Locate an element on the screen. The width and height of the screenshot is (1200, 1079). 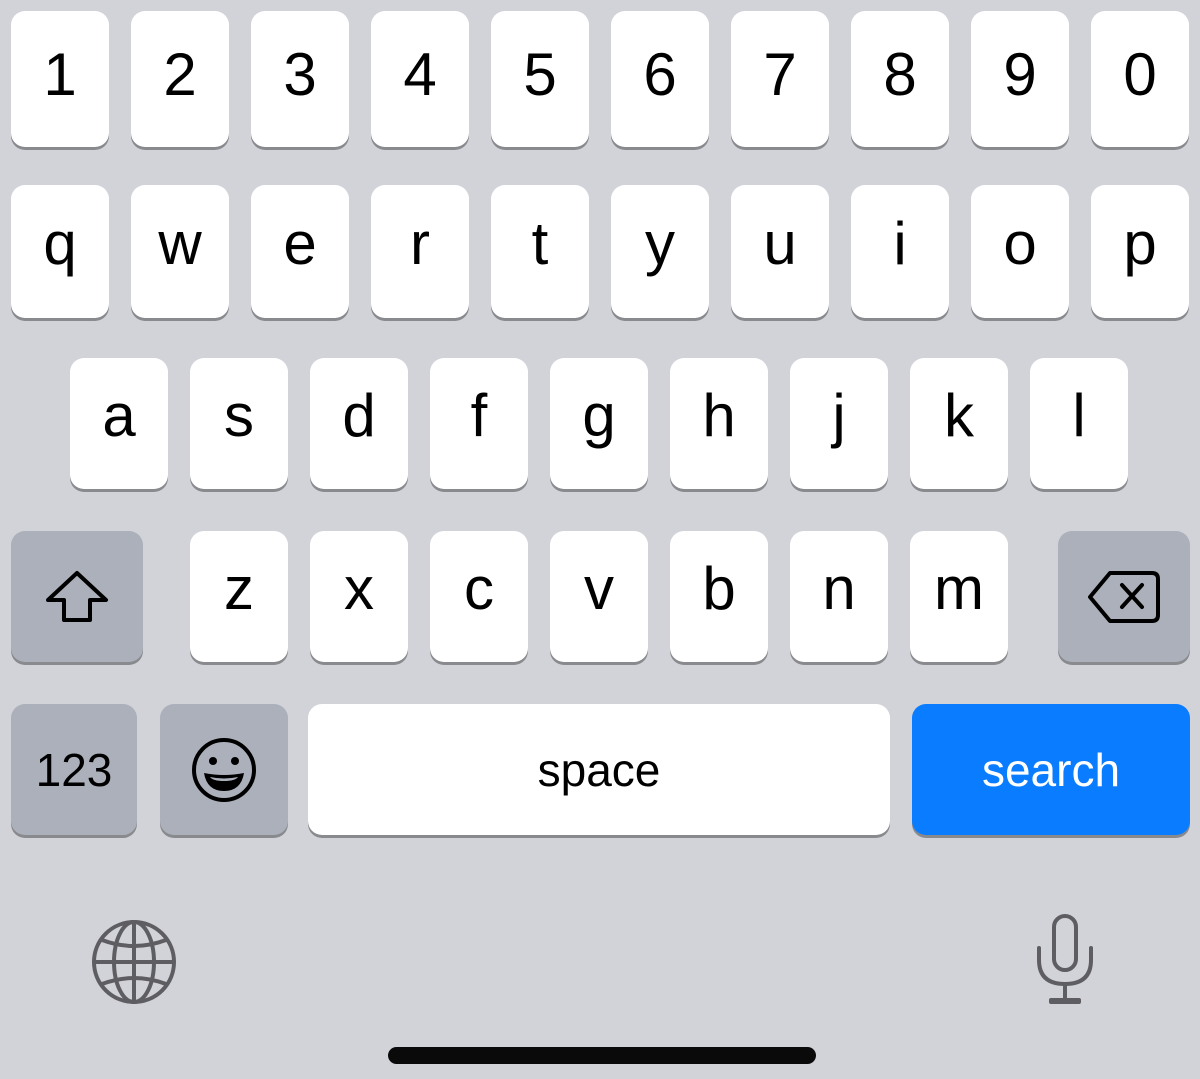
search-key: search is located at coordinates (1051, 769).